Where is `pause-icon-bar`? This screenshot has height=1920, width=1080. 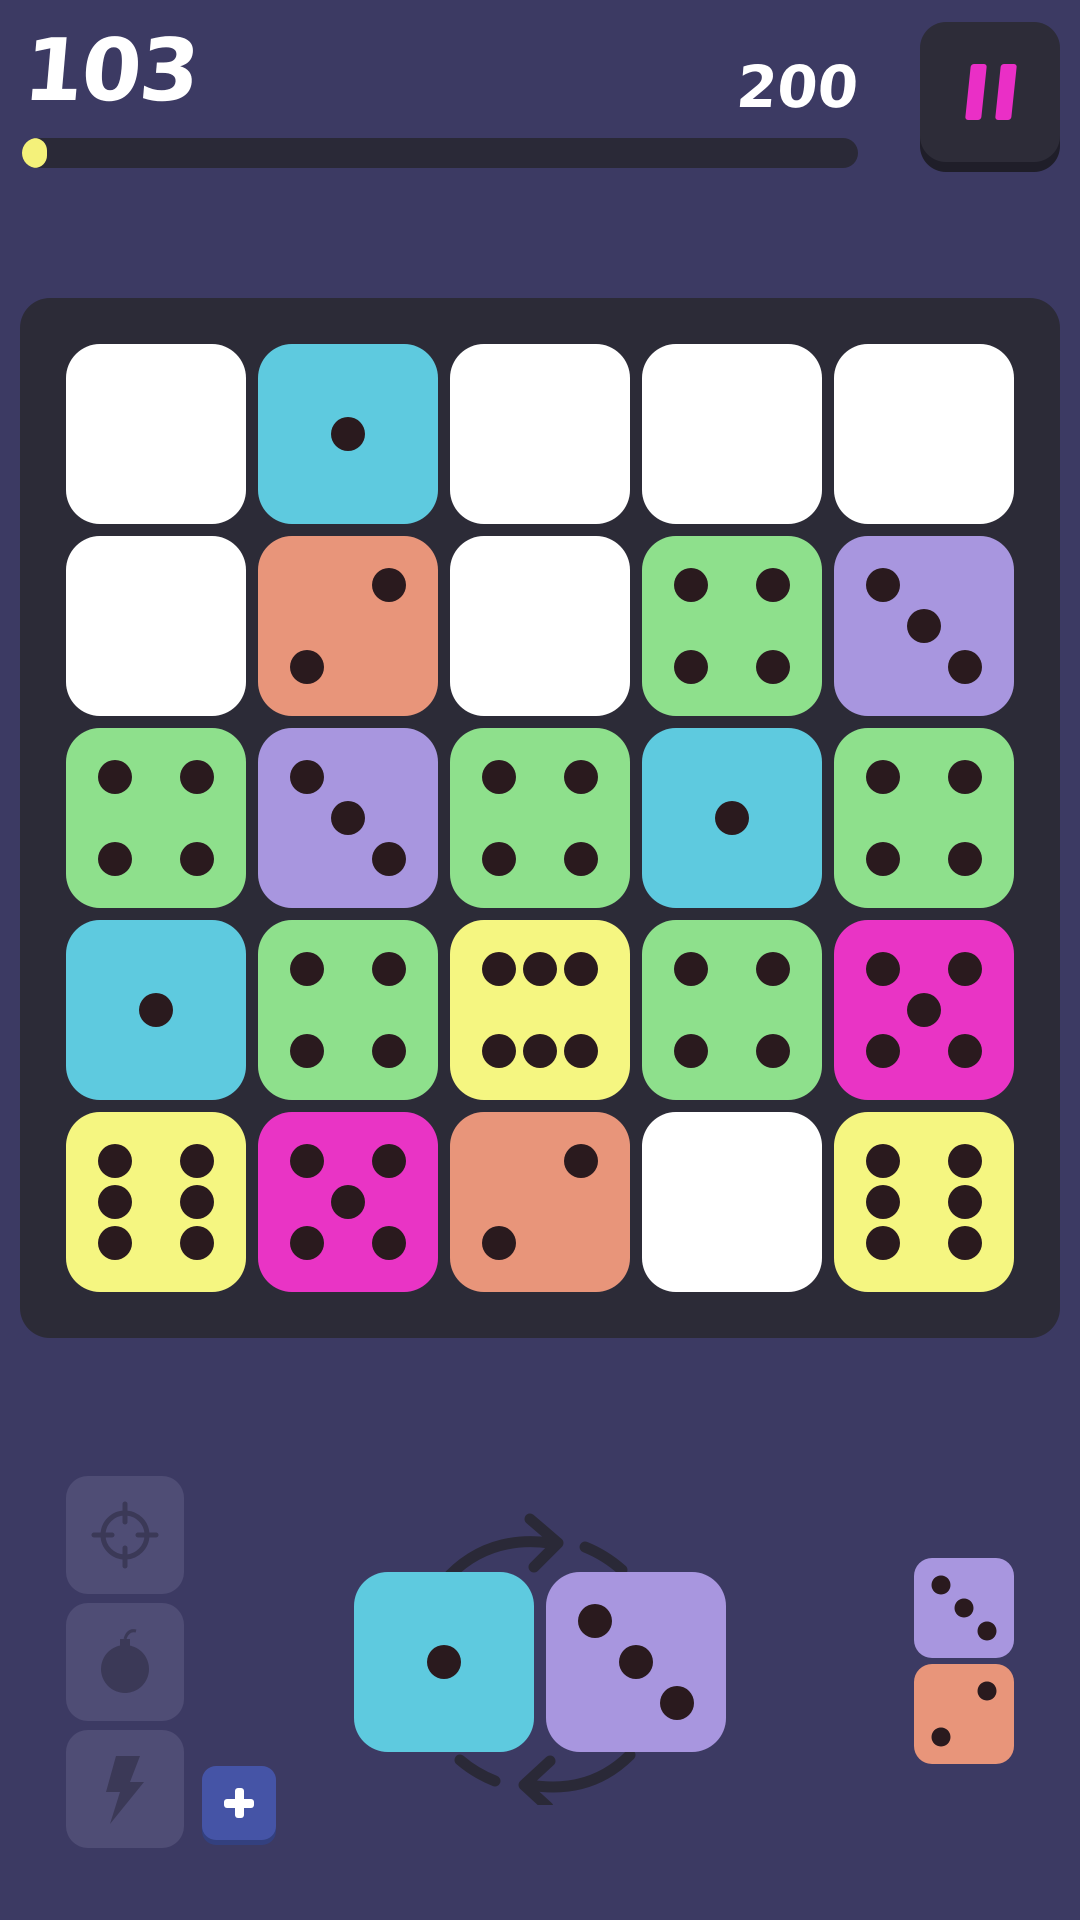
pause-icon-bar is located at coordinates (1006, 92).